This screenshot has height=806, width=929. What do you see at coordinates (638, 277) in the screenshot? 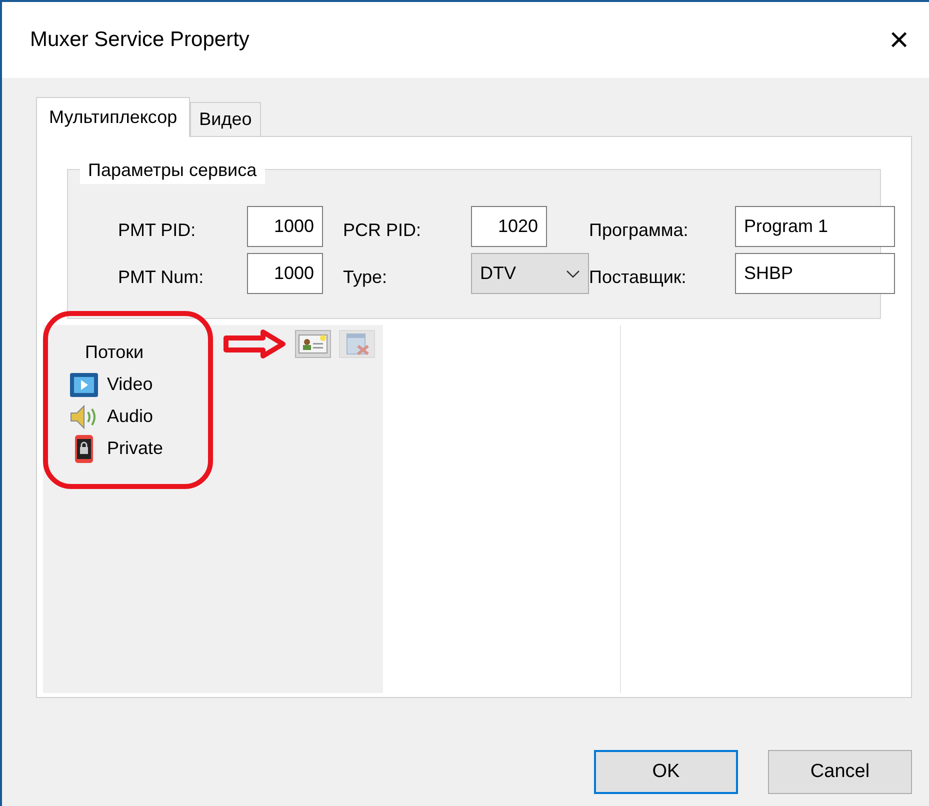
I see `field-label: Поставщик:` at bounding box center [638, 277].